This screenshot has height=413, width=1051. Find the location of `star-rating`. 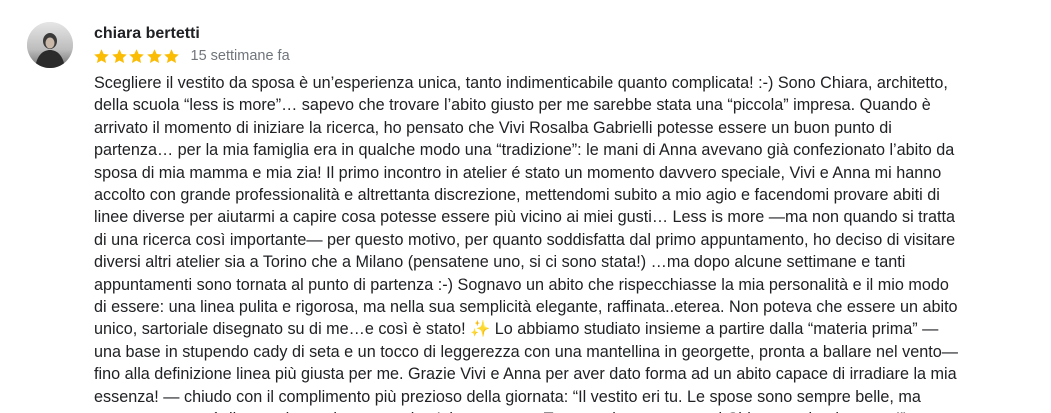

star-rating is located at coordinates (137, 56).